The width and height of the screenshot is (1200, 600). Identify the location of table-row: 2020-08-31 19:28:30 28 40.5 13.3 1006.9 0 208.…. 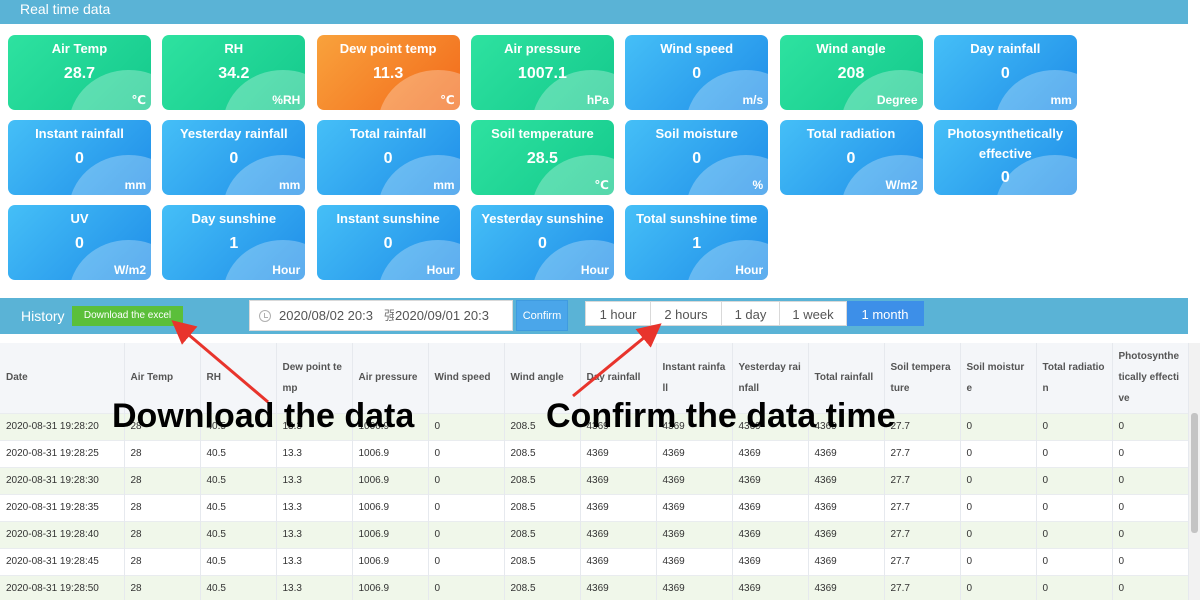
(594, 480).